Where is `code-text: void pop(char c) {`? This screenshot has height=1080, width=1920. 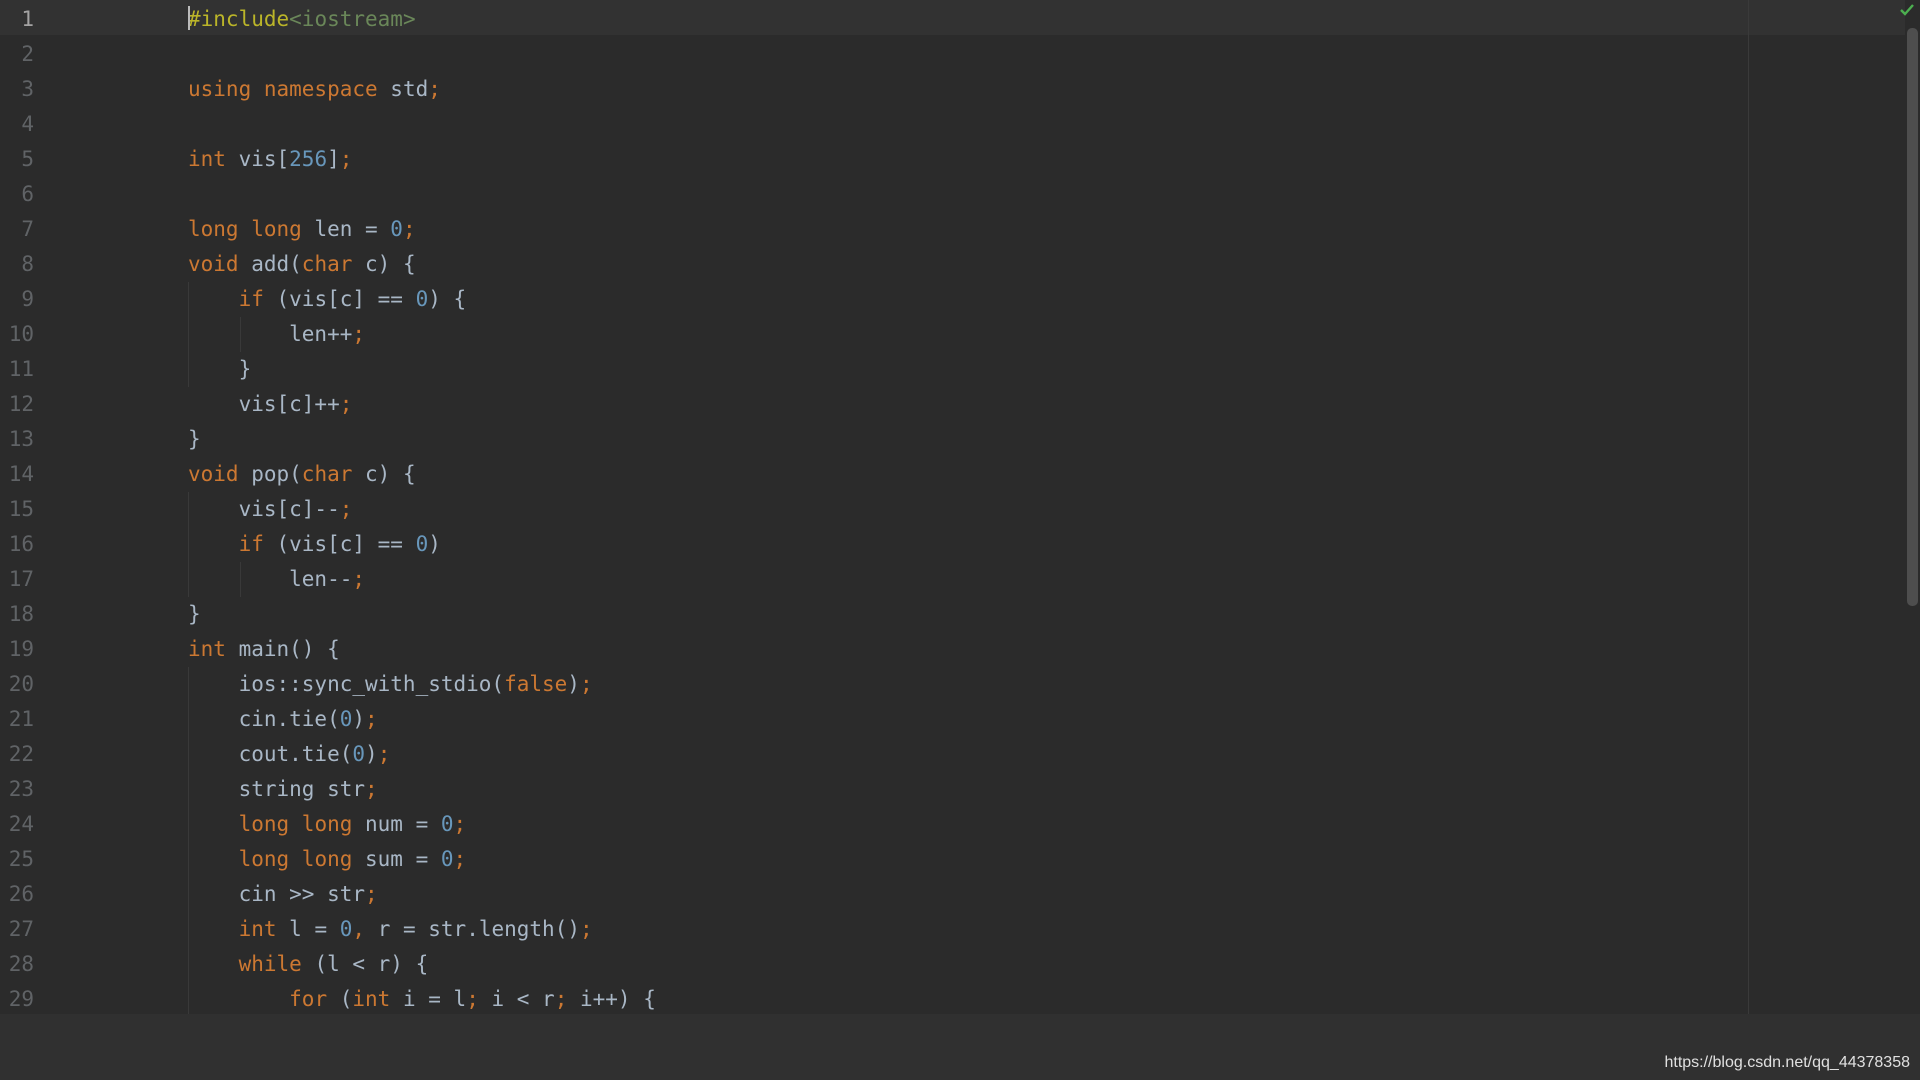
code-text: void pop(char c) { is located at coordinates (302, 474).